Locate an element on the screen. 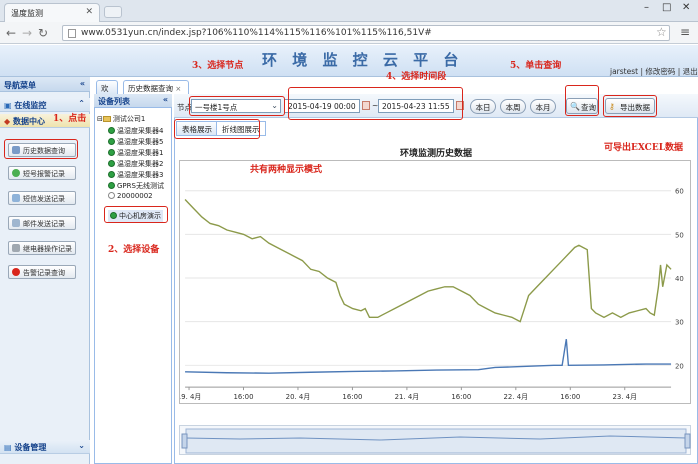  chevron-up-icon: ⌃ is located at coordinates (81, 103).